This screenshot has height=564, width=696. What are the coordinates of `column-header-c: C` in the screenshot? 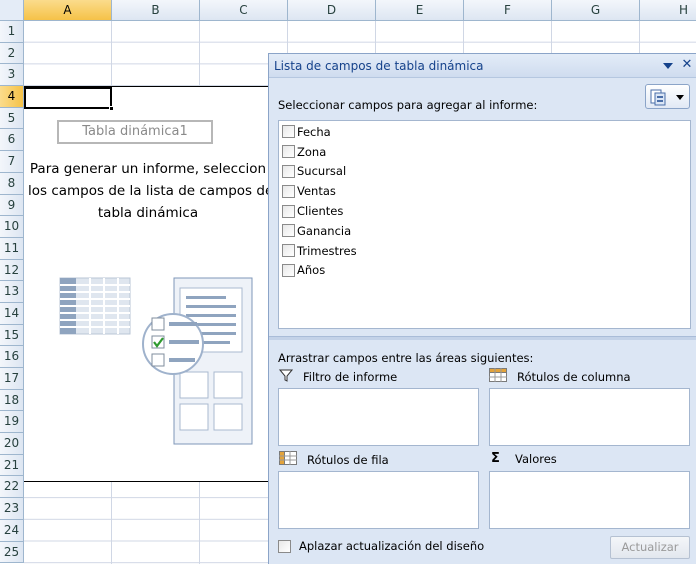 It's located at (244, 10).